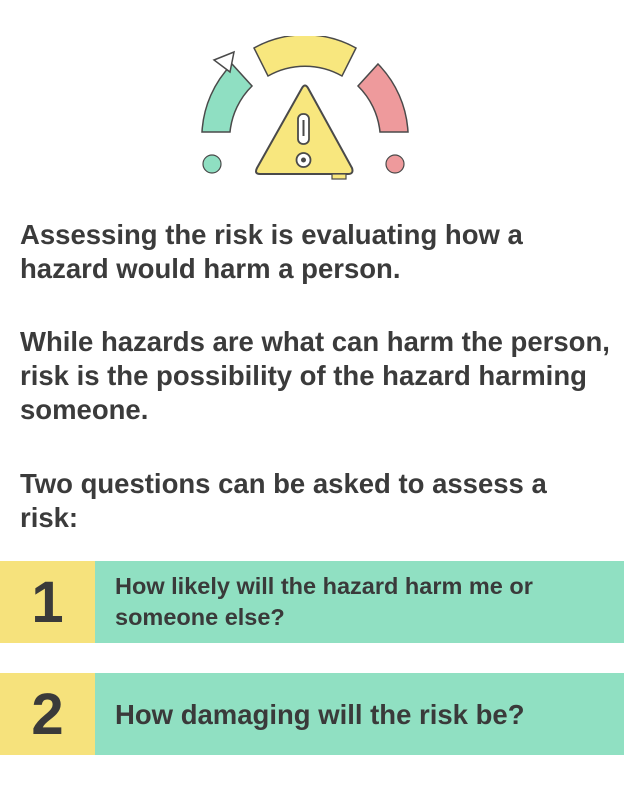 This screenshot has height=812, width=624. What do you see at coordinates (382, 97) in the screenshot?
I see `gauge-red-segment` at bounding box center [382, 97].